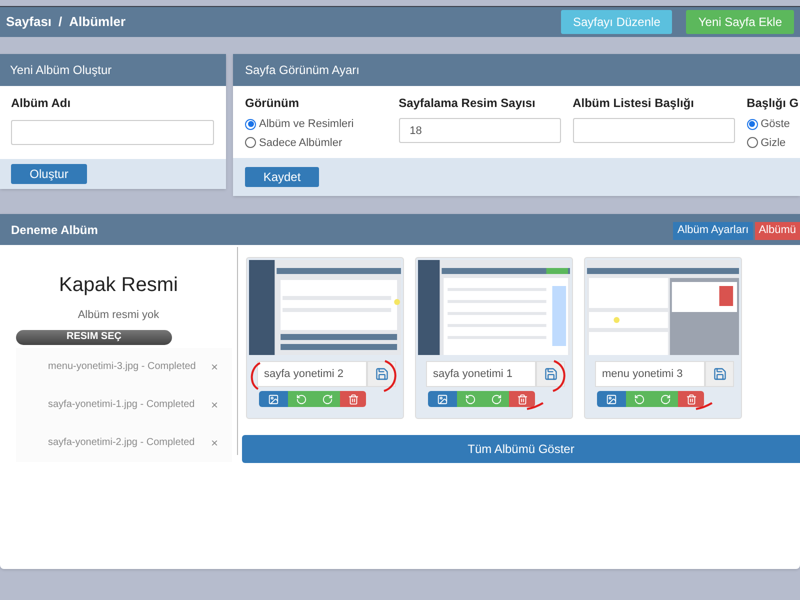 This screenshot has width=800, height=600. I want to click on text-field: 18, so click(479, 130).